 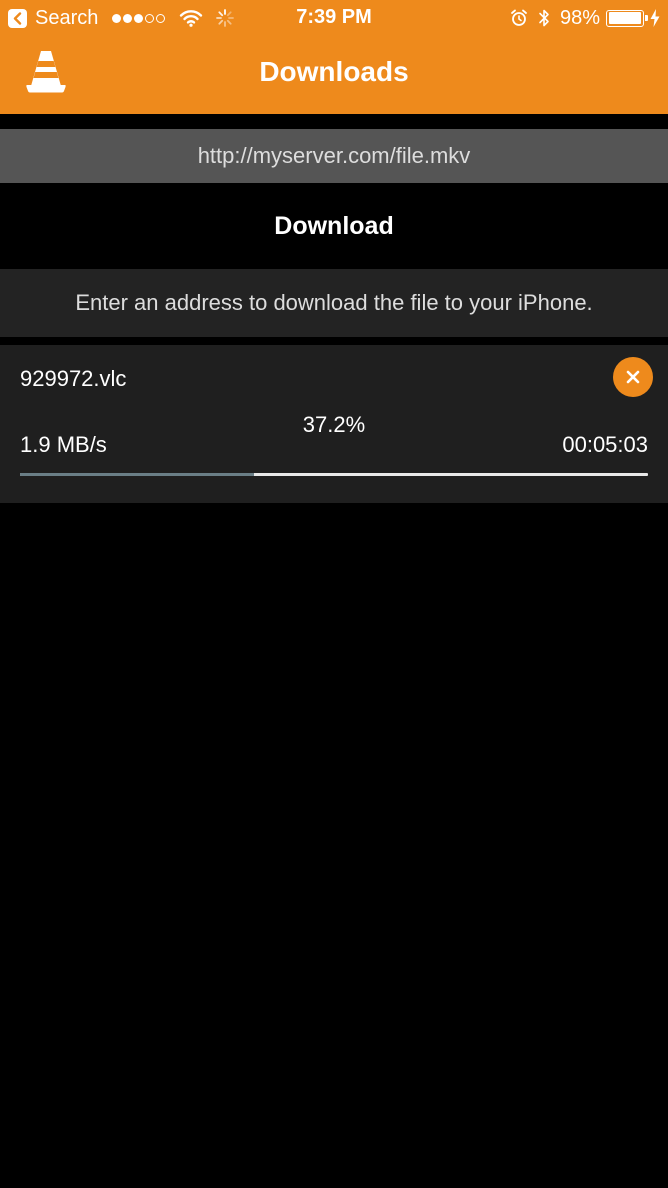 I want to click on download-button: Download, so click(x=334, y=226).